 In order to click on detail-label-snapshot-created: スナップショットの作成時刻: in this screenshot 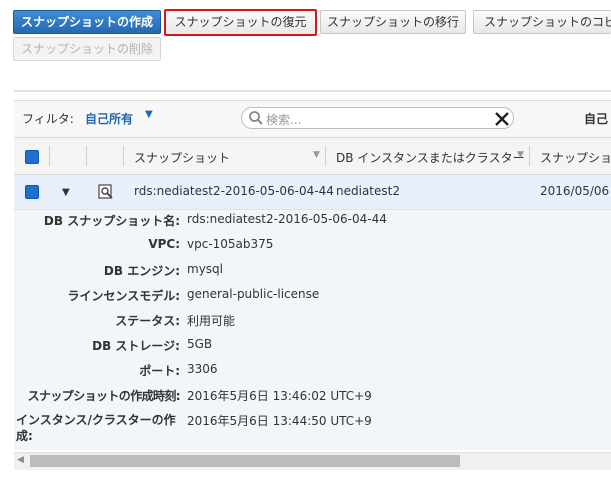, I will do `click(104, 396)`.